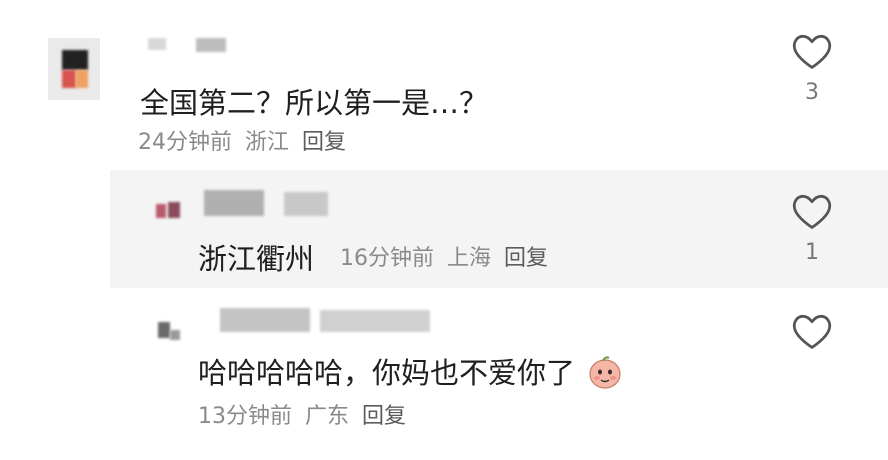  What do you see at coordinates (469, 258) in the screenshot?
I see `comment-location: 上海` at bounding box center [469, 258].